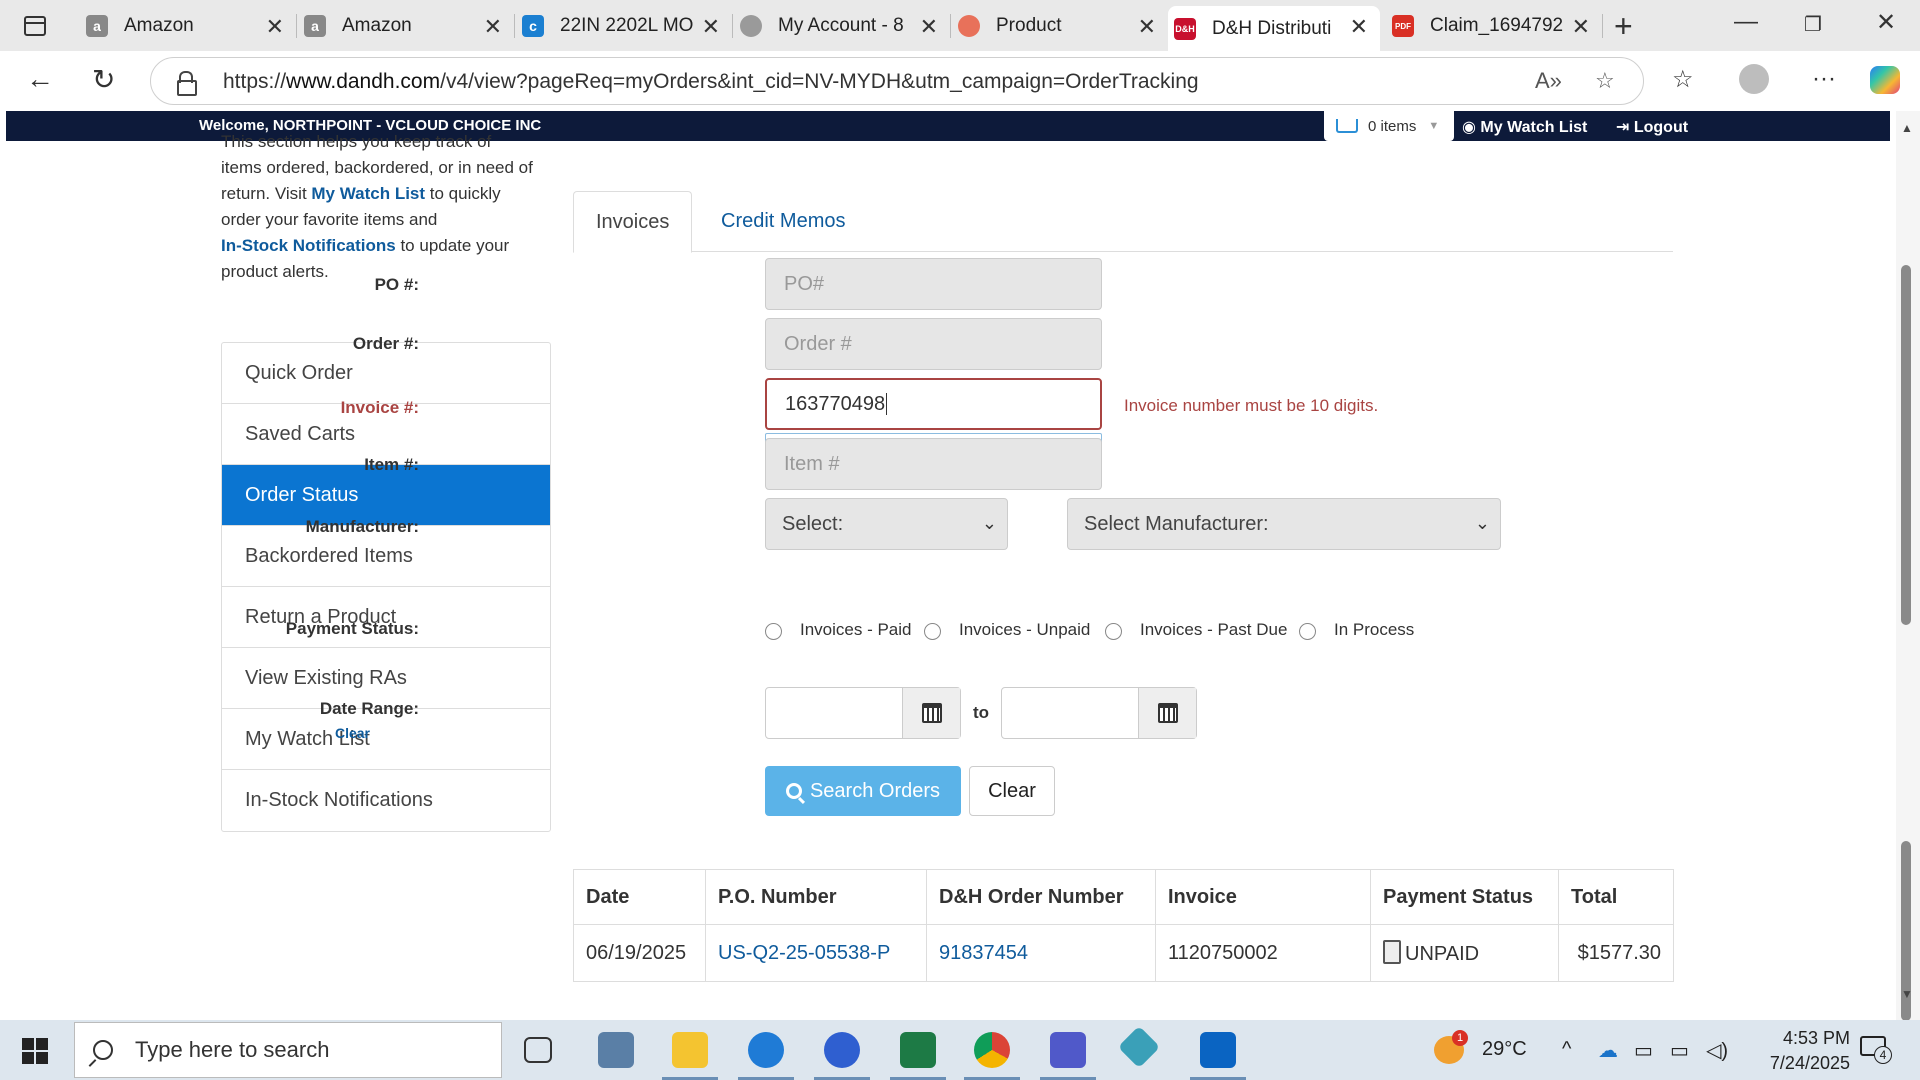 The height and width of the screenshot is (1080, 1920). I want to click on outlook-icon, so click(1218, 1056).